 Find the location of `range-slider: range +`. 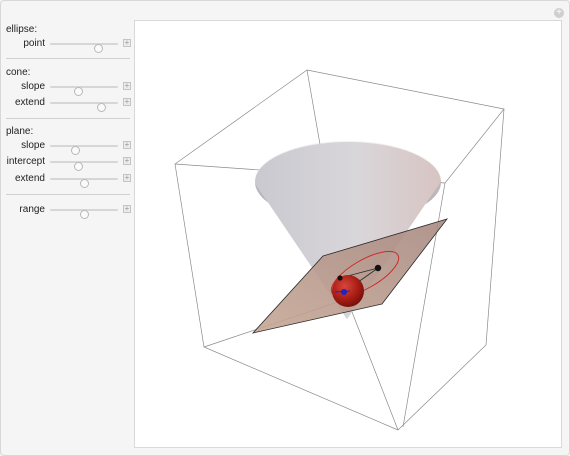

range-slider: range + is located at coordinates (67, 211).